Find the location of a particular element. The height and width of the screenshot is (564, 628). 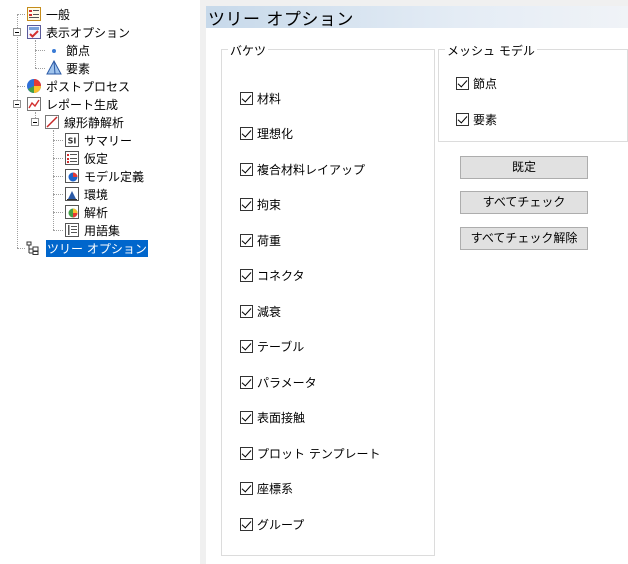

tree-options-icon is located at coordinates (34, 248).